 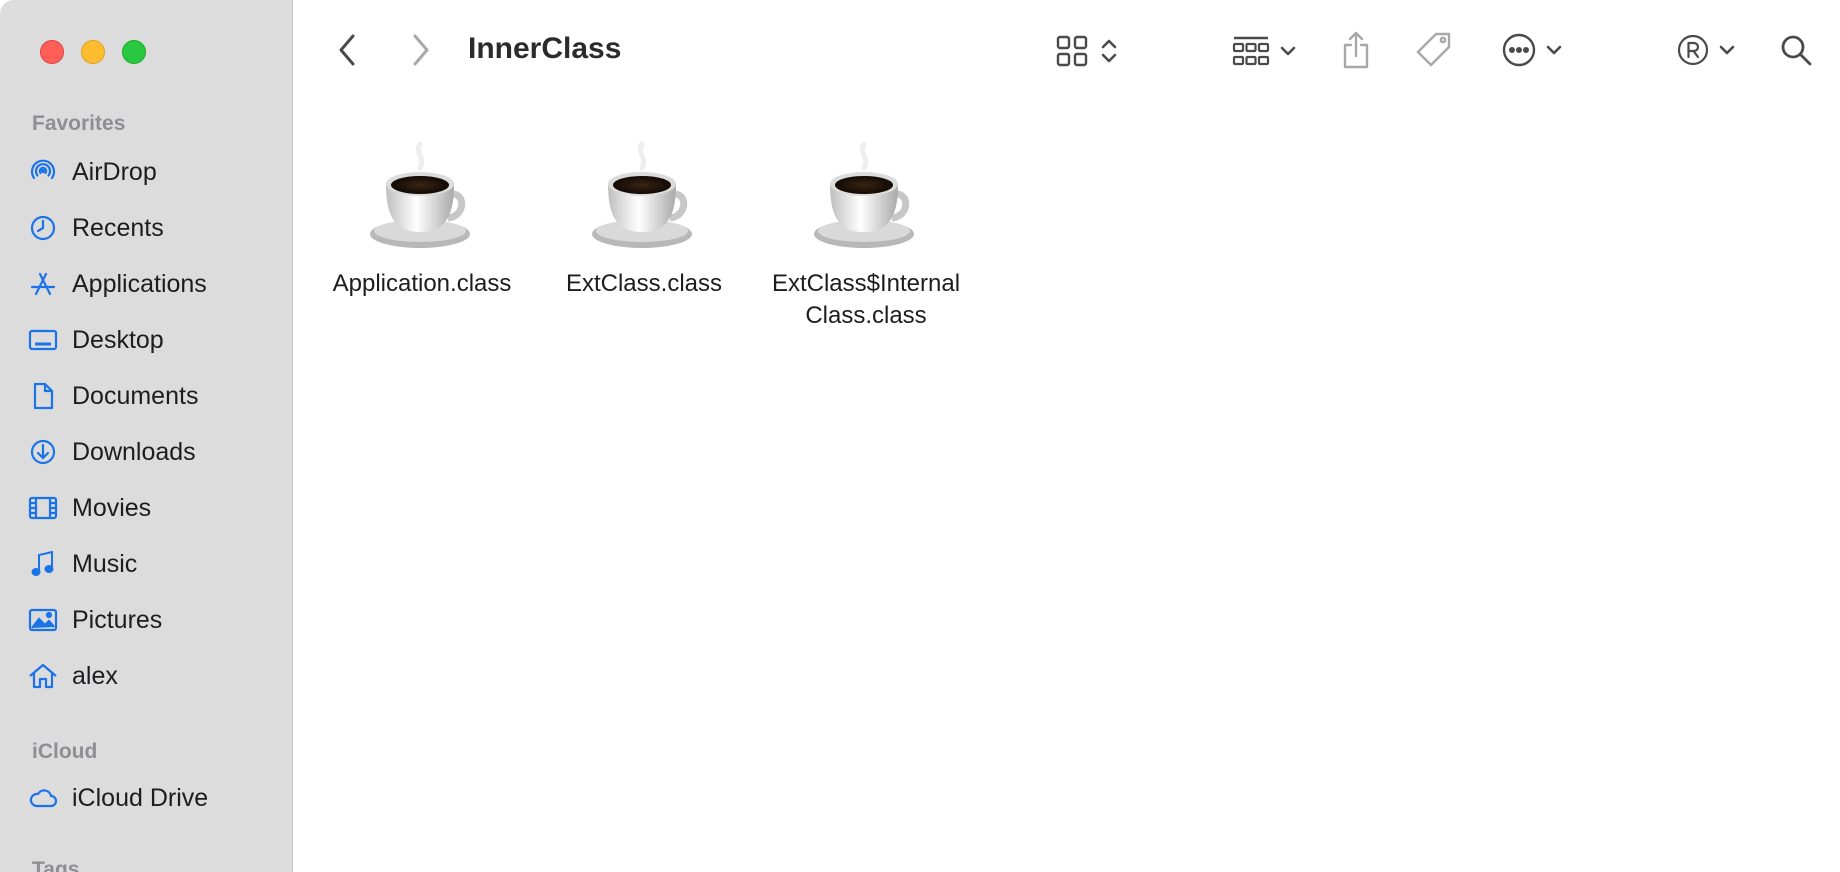 I want to click on close-button, so click(x=52, y=52).